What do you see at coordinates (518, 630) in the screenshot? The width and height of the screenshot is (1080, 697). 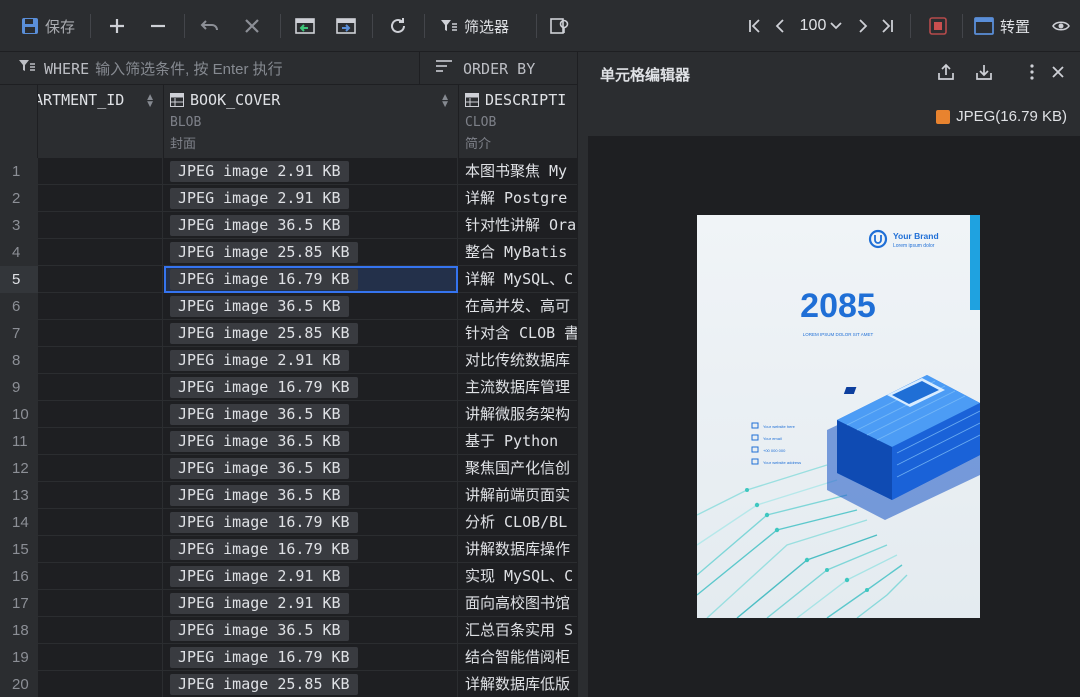 I see `cell-description: 汇总百条实用 S` at bounding box center [518, 630].